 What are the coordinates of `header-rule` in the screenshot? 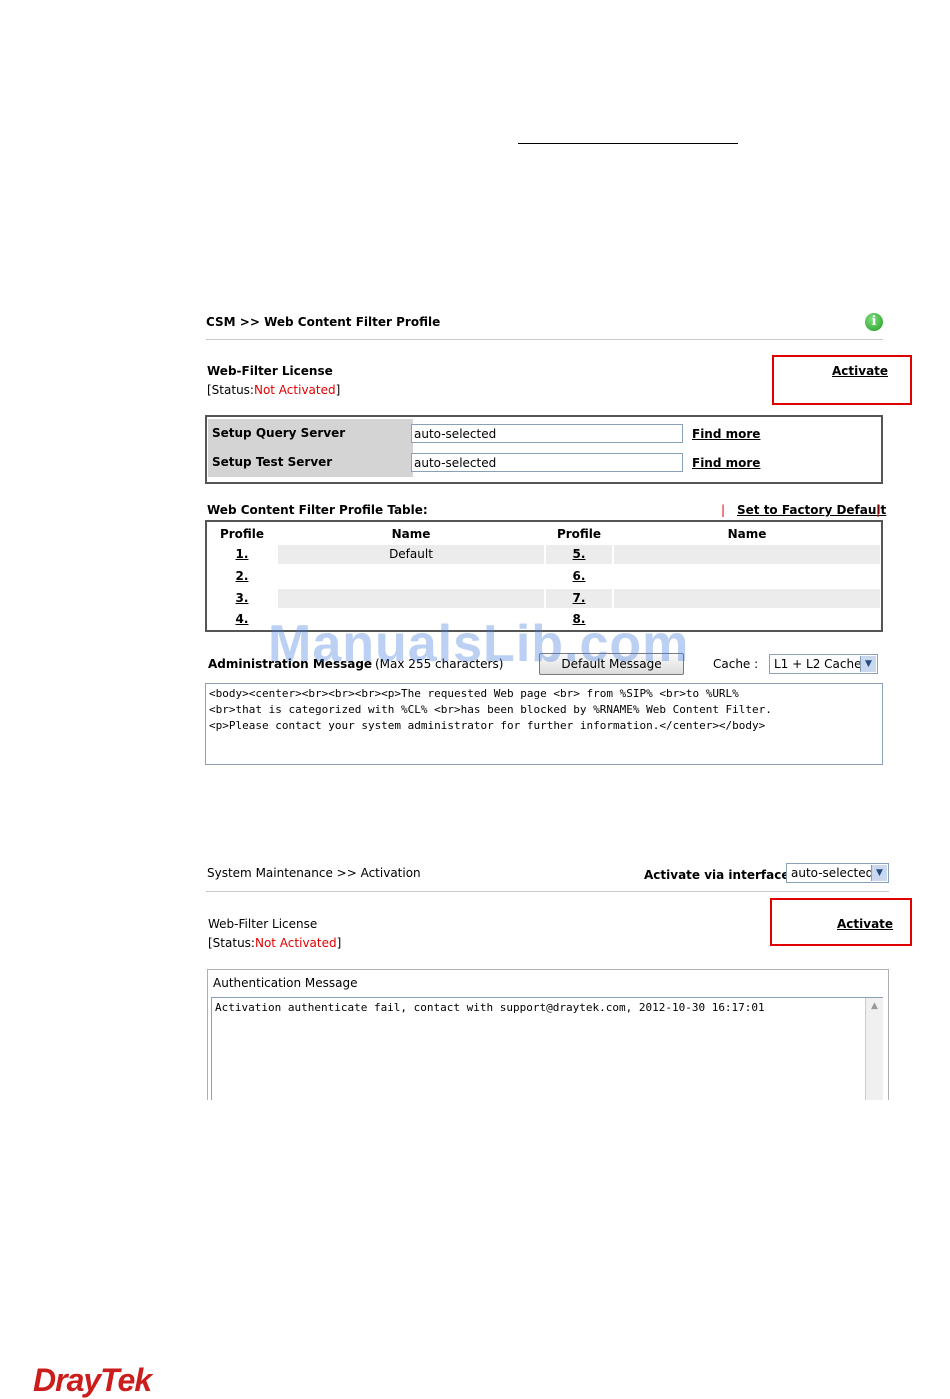 It's located at (628, 143).